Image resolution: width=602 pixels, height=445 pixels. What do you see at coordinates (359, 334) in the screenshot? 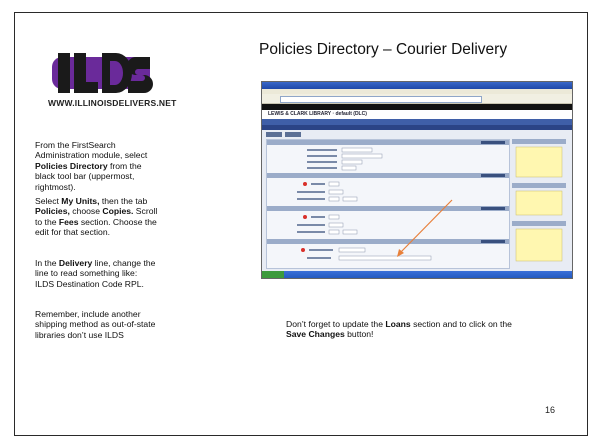
I see `caption-text-e: button!` at bounding box center [359, 334].